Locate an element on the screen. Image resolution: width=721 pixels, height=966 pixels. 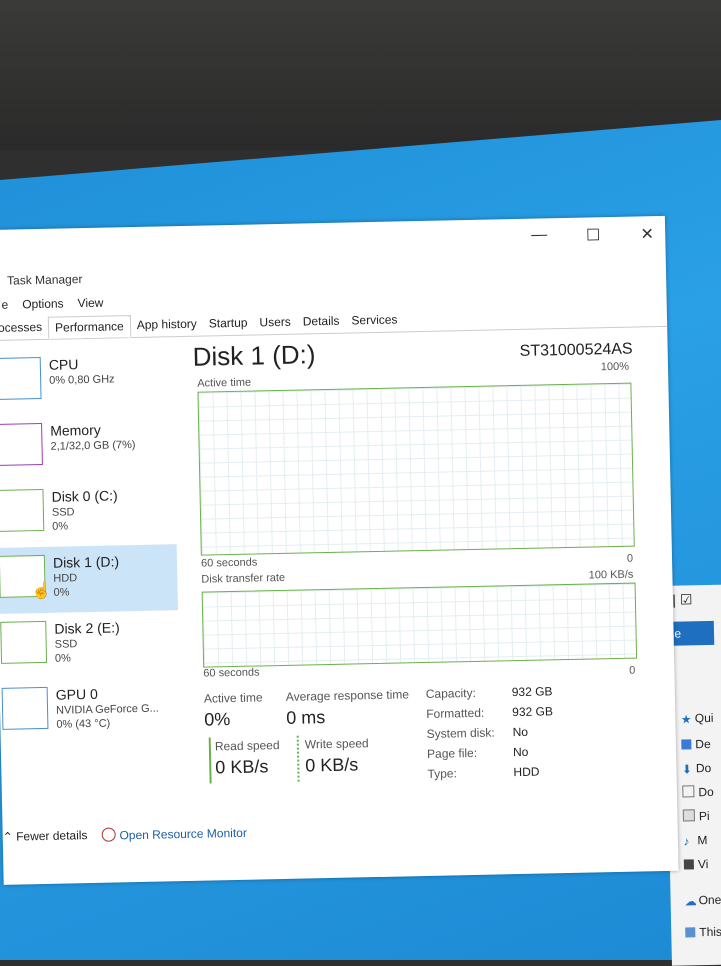
sidebar-item-label: Disk 1 (D:) is located at coordinates (86, 562).